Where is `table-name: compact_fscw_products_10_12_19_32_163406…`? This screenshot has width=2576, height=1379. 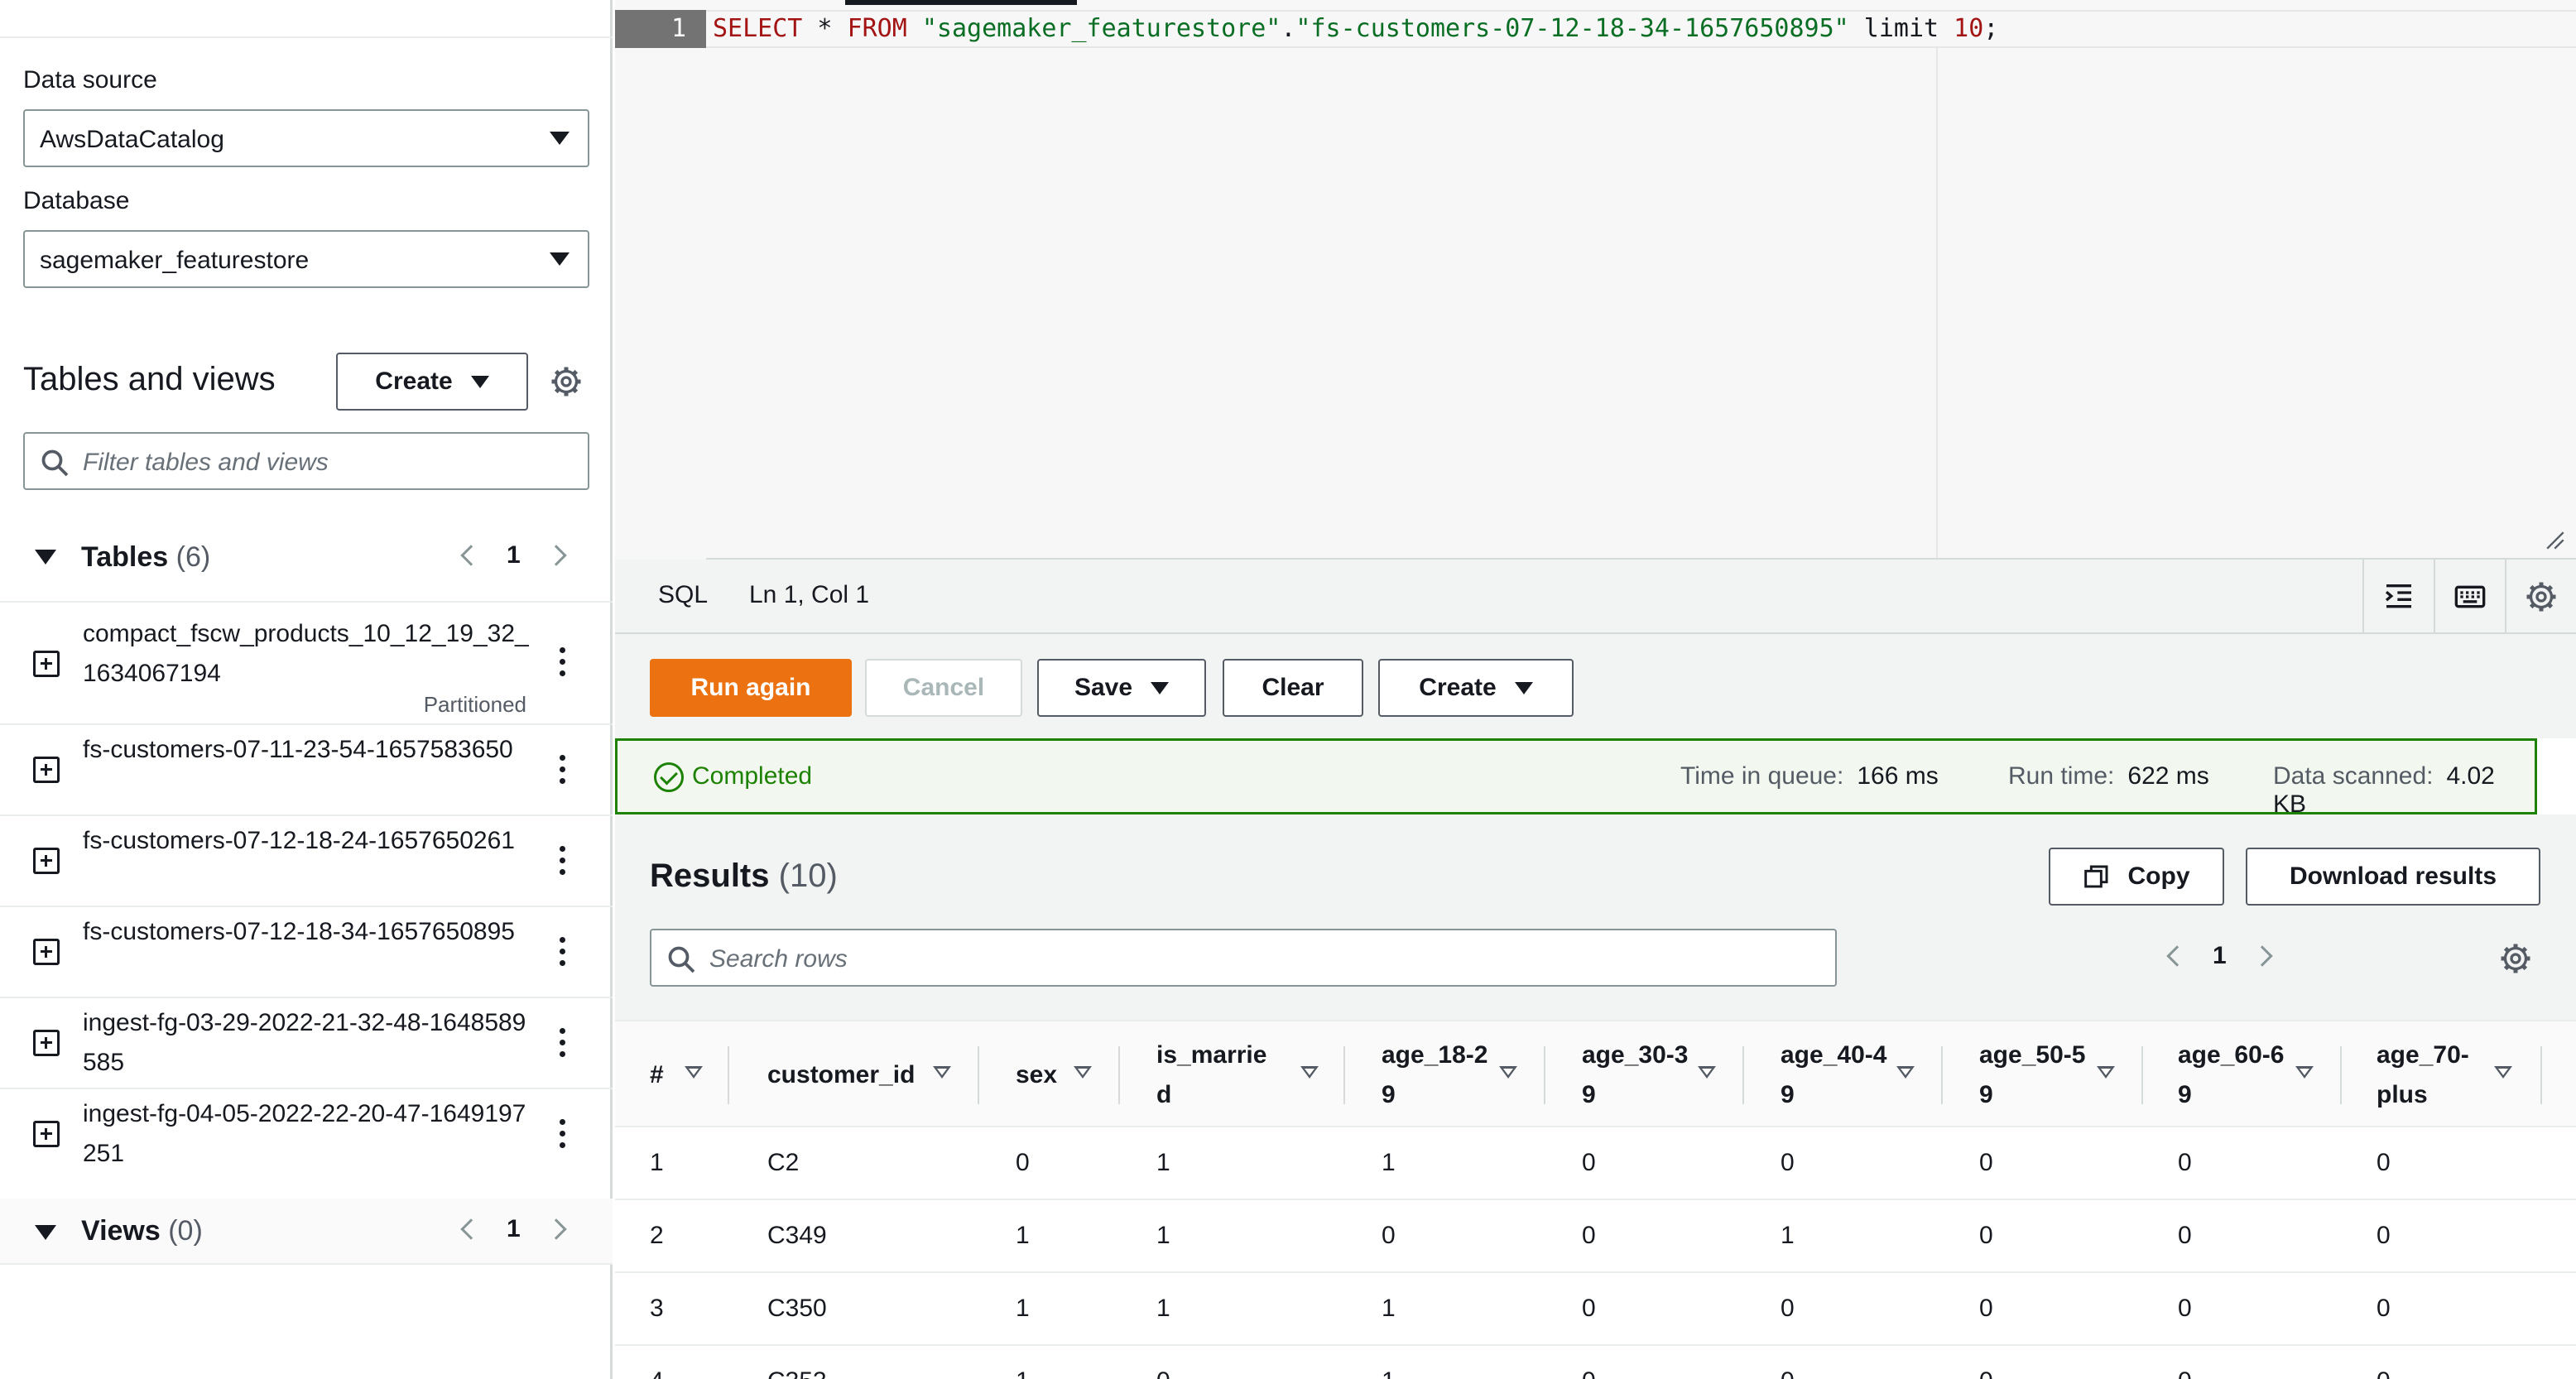 table-name: compact_fscw_products_10_12_19_32_163406… is located at coordinates (306, 654).